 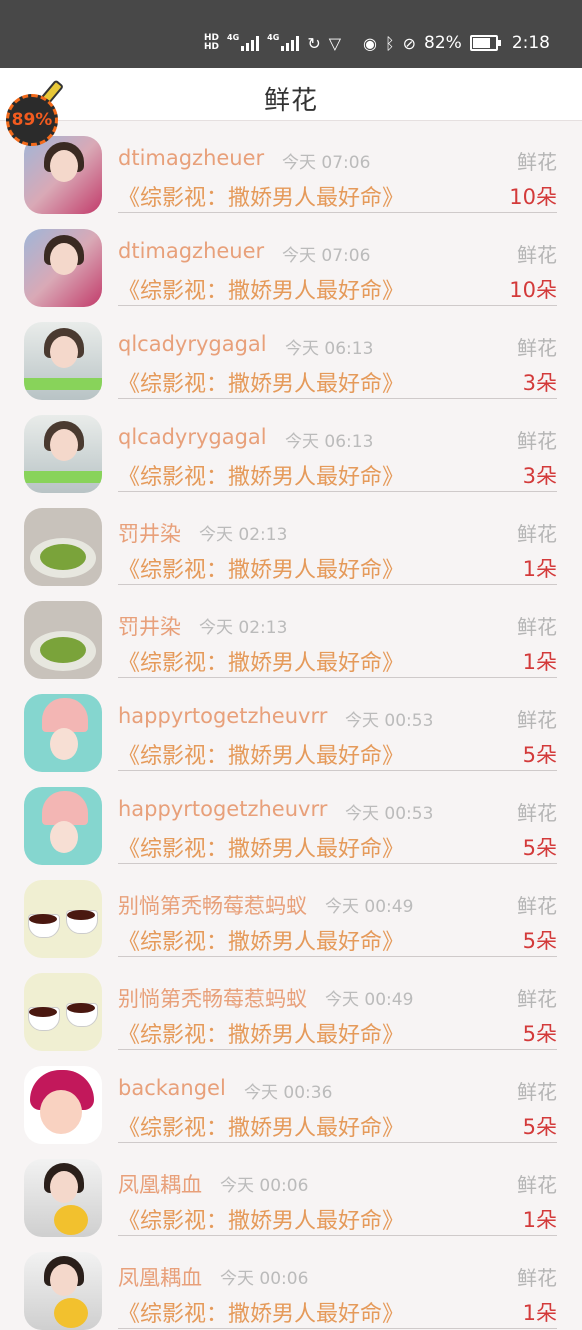 I want to click on battery-percent: 82%, so click(x=443, y=43).